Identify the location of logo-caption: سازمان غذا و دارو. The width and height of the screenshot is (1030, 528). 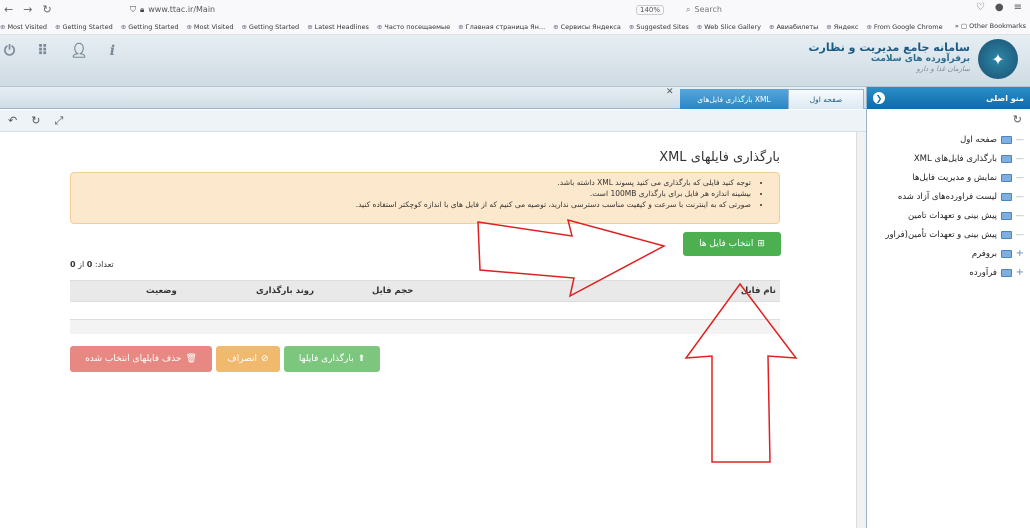
(943, 69).